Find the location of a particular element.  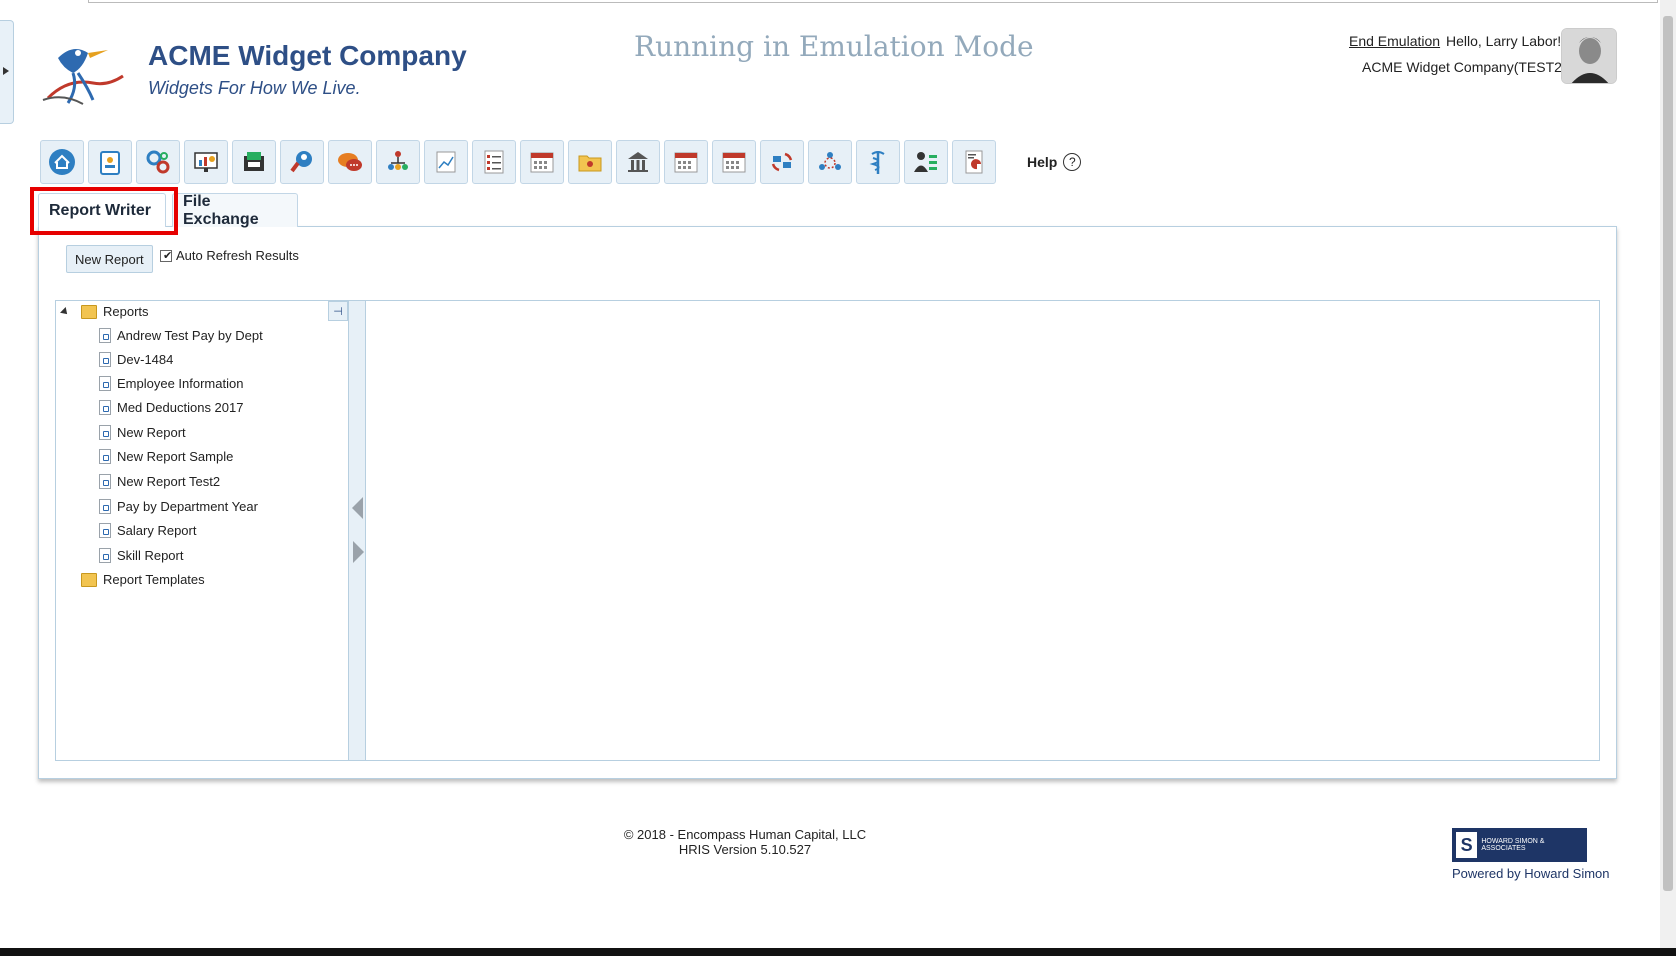

sync-button is located at coordinates (782, 162).